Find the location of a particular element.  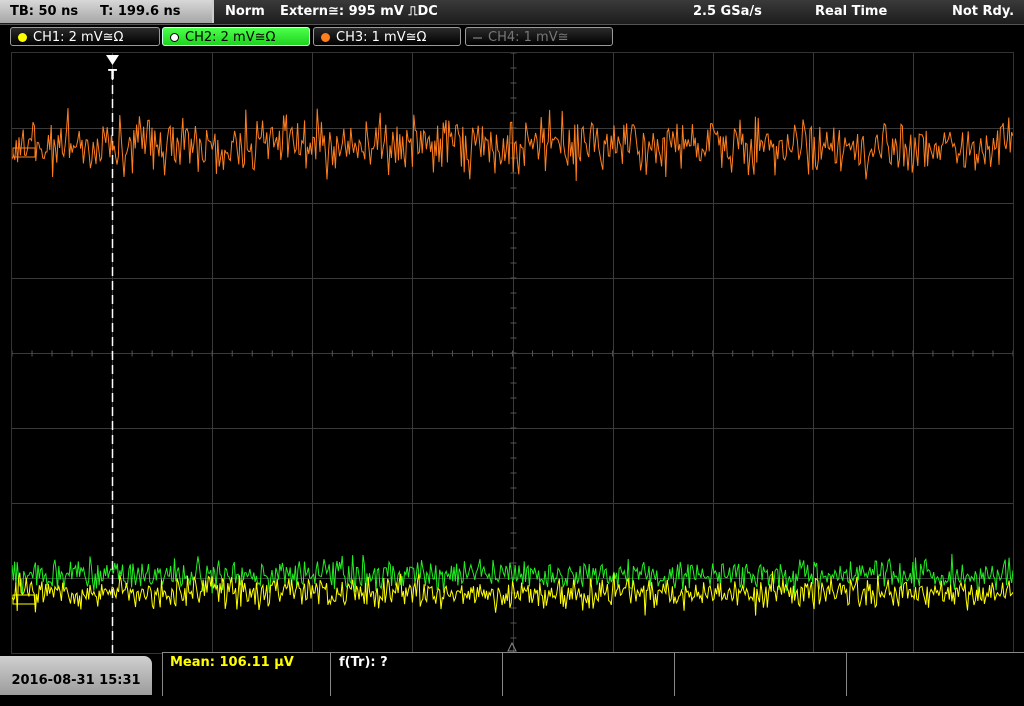

channel-2-indicator-icon is located at coordinates (174, 37).